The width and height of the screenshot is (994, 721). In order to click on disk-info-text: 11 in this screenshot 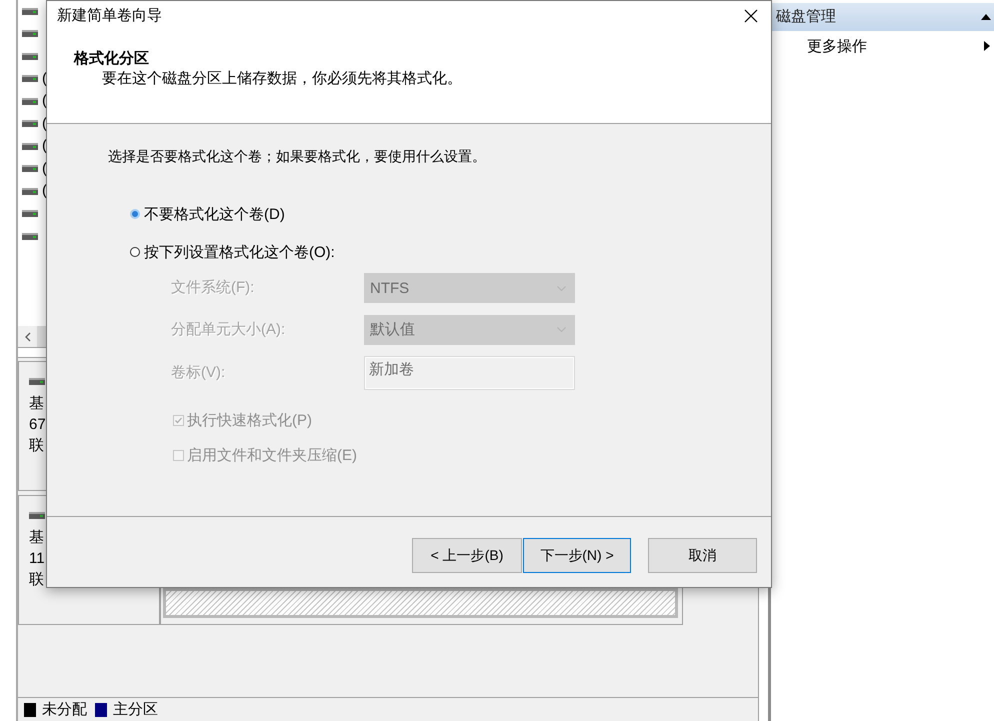, I will do `click(37, 559)`.